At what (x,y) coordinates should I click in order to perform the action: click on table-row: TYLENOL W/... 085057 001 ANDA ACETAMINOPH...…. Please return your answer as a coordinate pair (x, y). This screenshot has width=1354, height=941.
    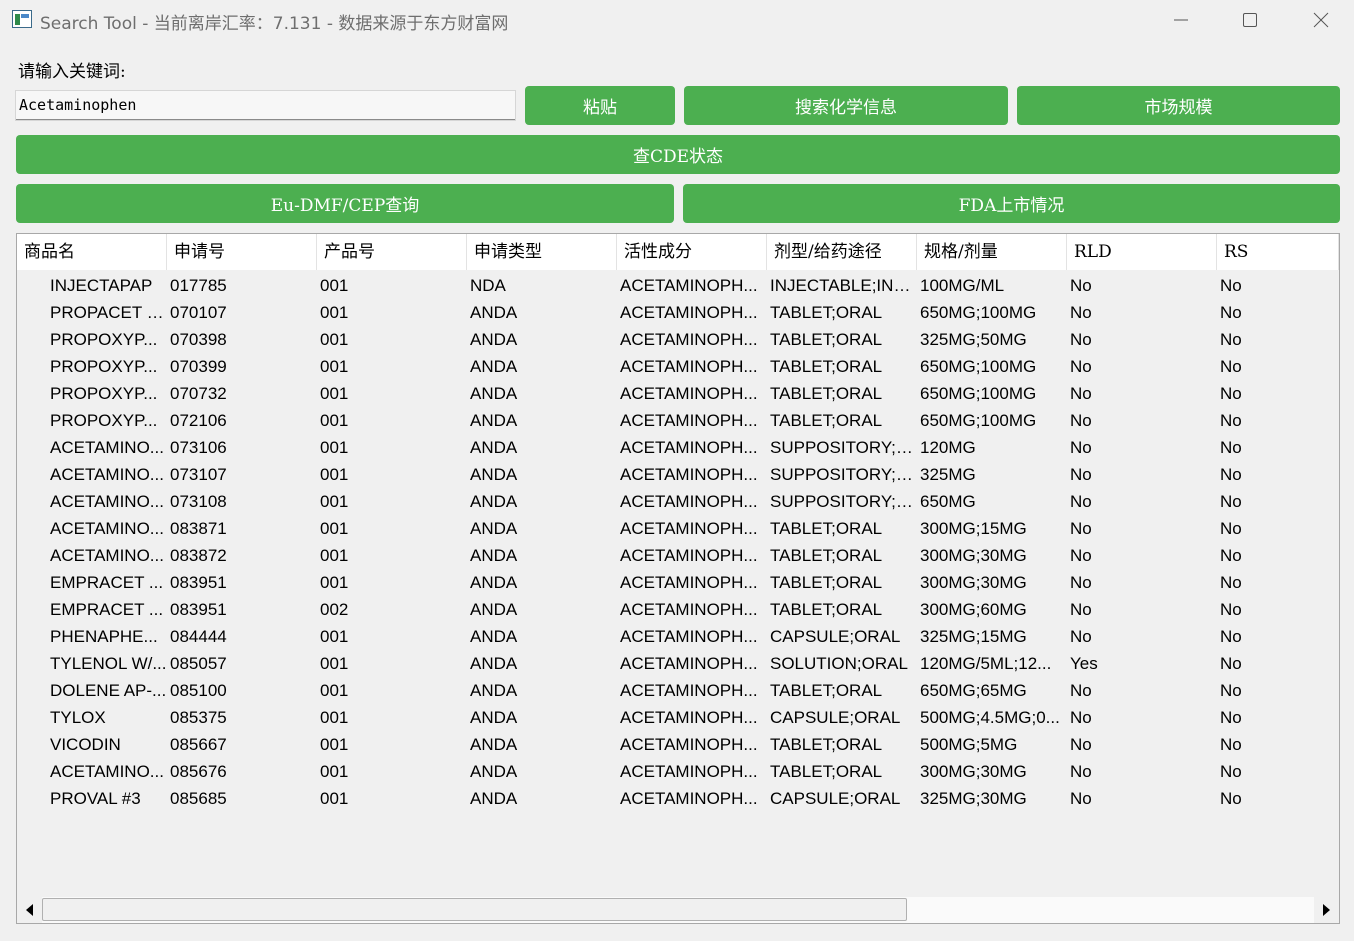
    Looking at the image, I should click on (678, 663).